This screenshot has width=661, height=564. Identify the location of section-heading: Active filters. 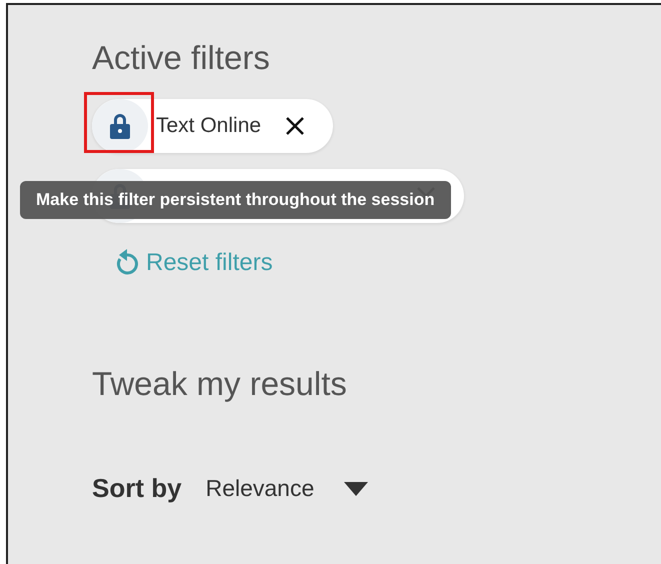
(181, 58).